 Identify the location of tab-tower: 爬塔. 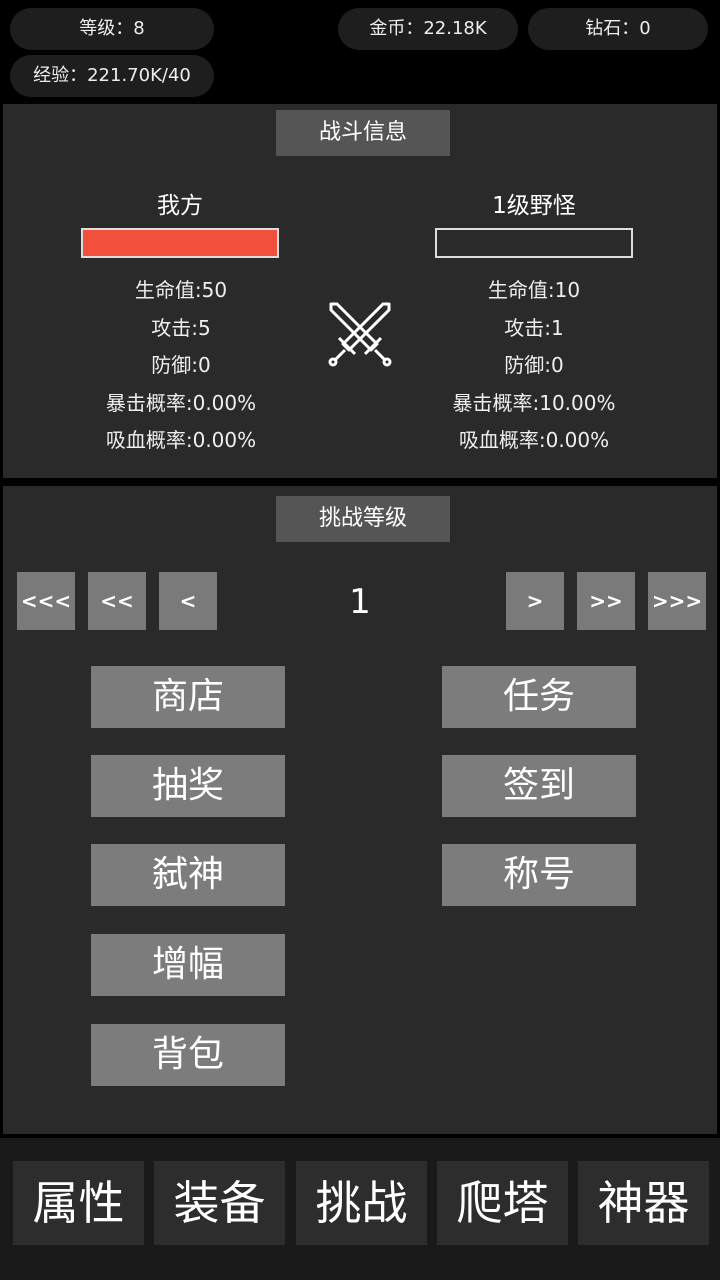
(502, 1203).